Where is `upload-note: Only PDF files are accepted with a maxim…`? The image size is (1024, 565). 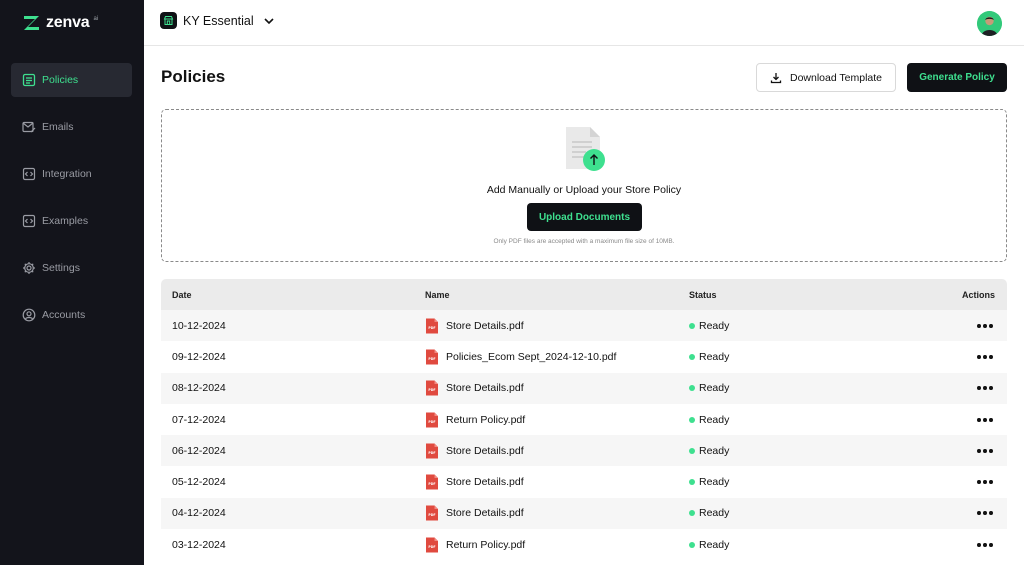 upload-note: Only PDF files are accepted with a maxim… is located at coordinates (584, 241).